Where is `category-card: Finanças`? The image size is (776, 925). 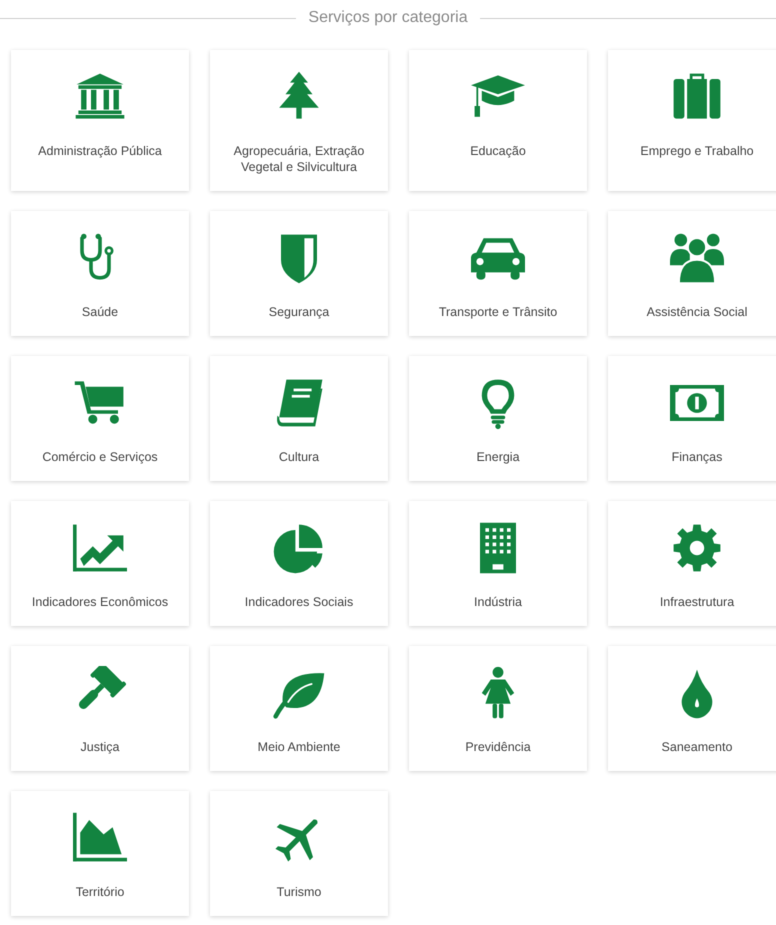
category-card: Finanças is located at coordinates (692, 418).